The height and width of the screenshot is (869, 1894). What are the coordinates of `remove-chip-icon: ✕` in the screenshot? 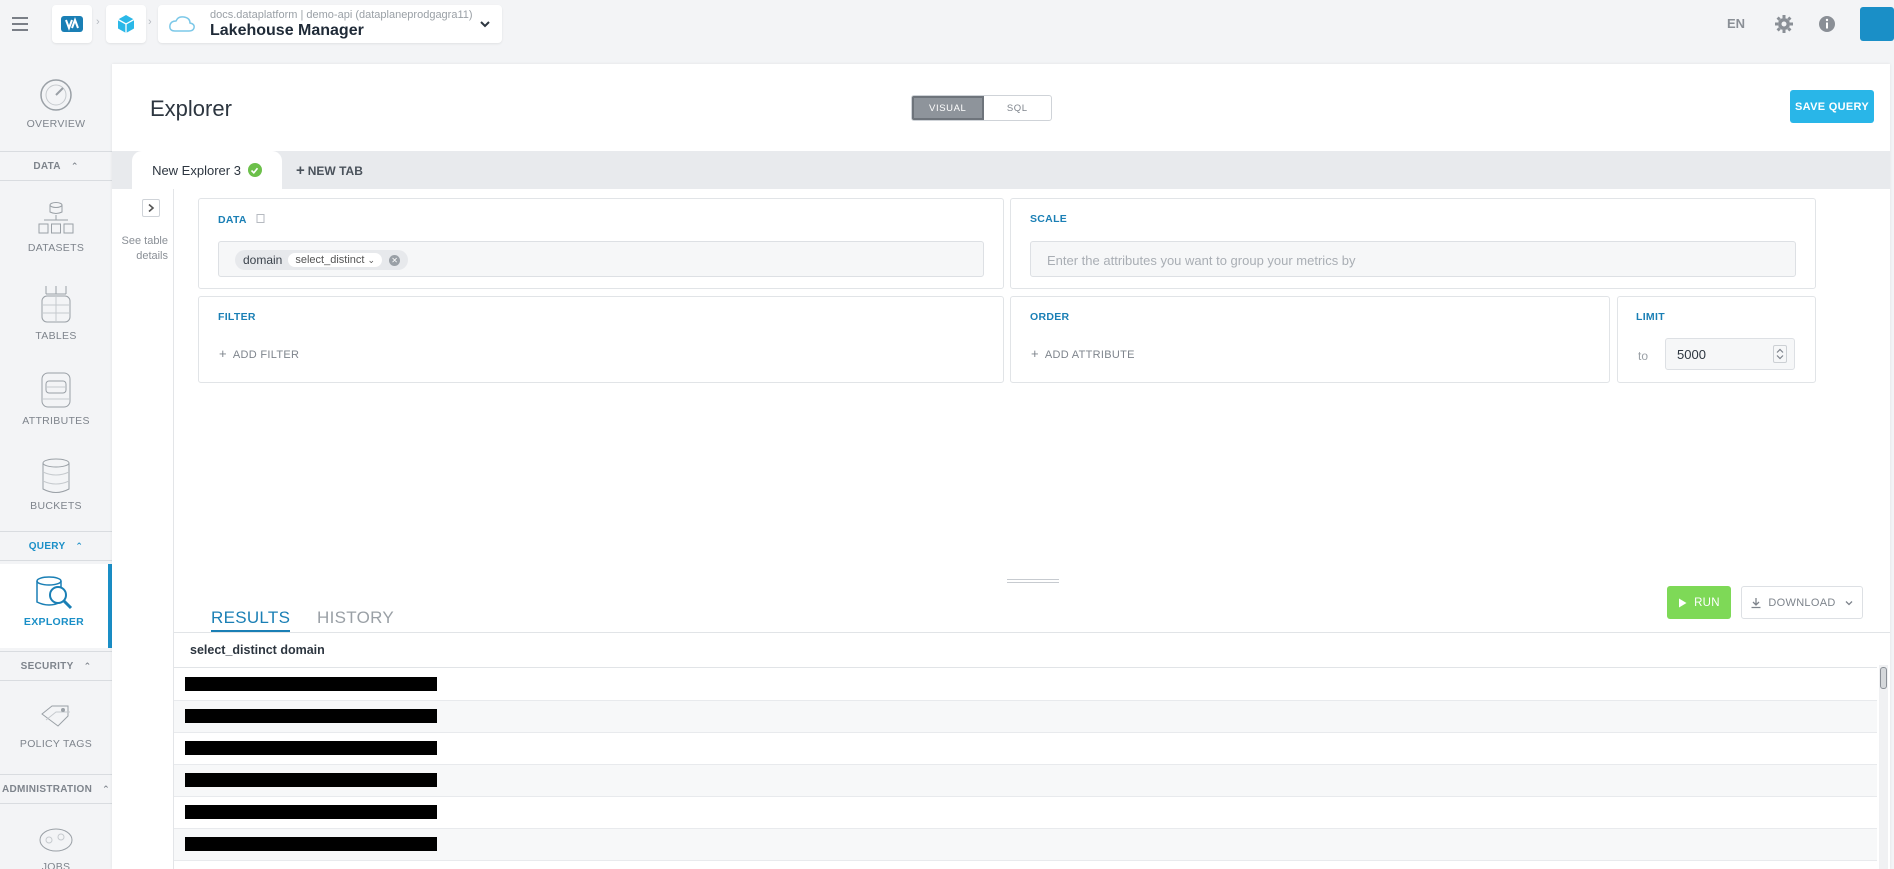 It's located at (395, 260).